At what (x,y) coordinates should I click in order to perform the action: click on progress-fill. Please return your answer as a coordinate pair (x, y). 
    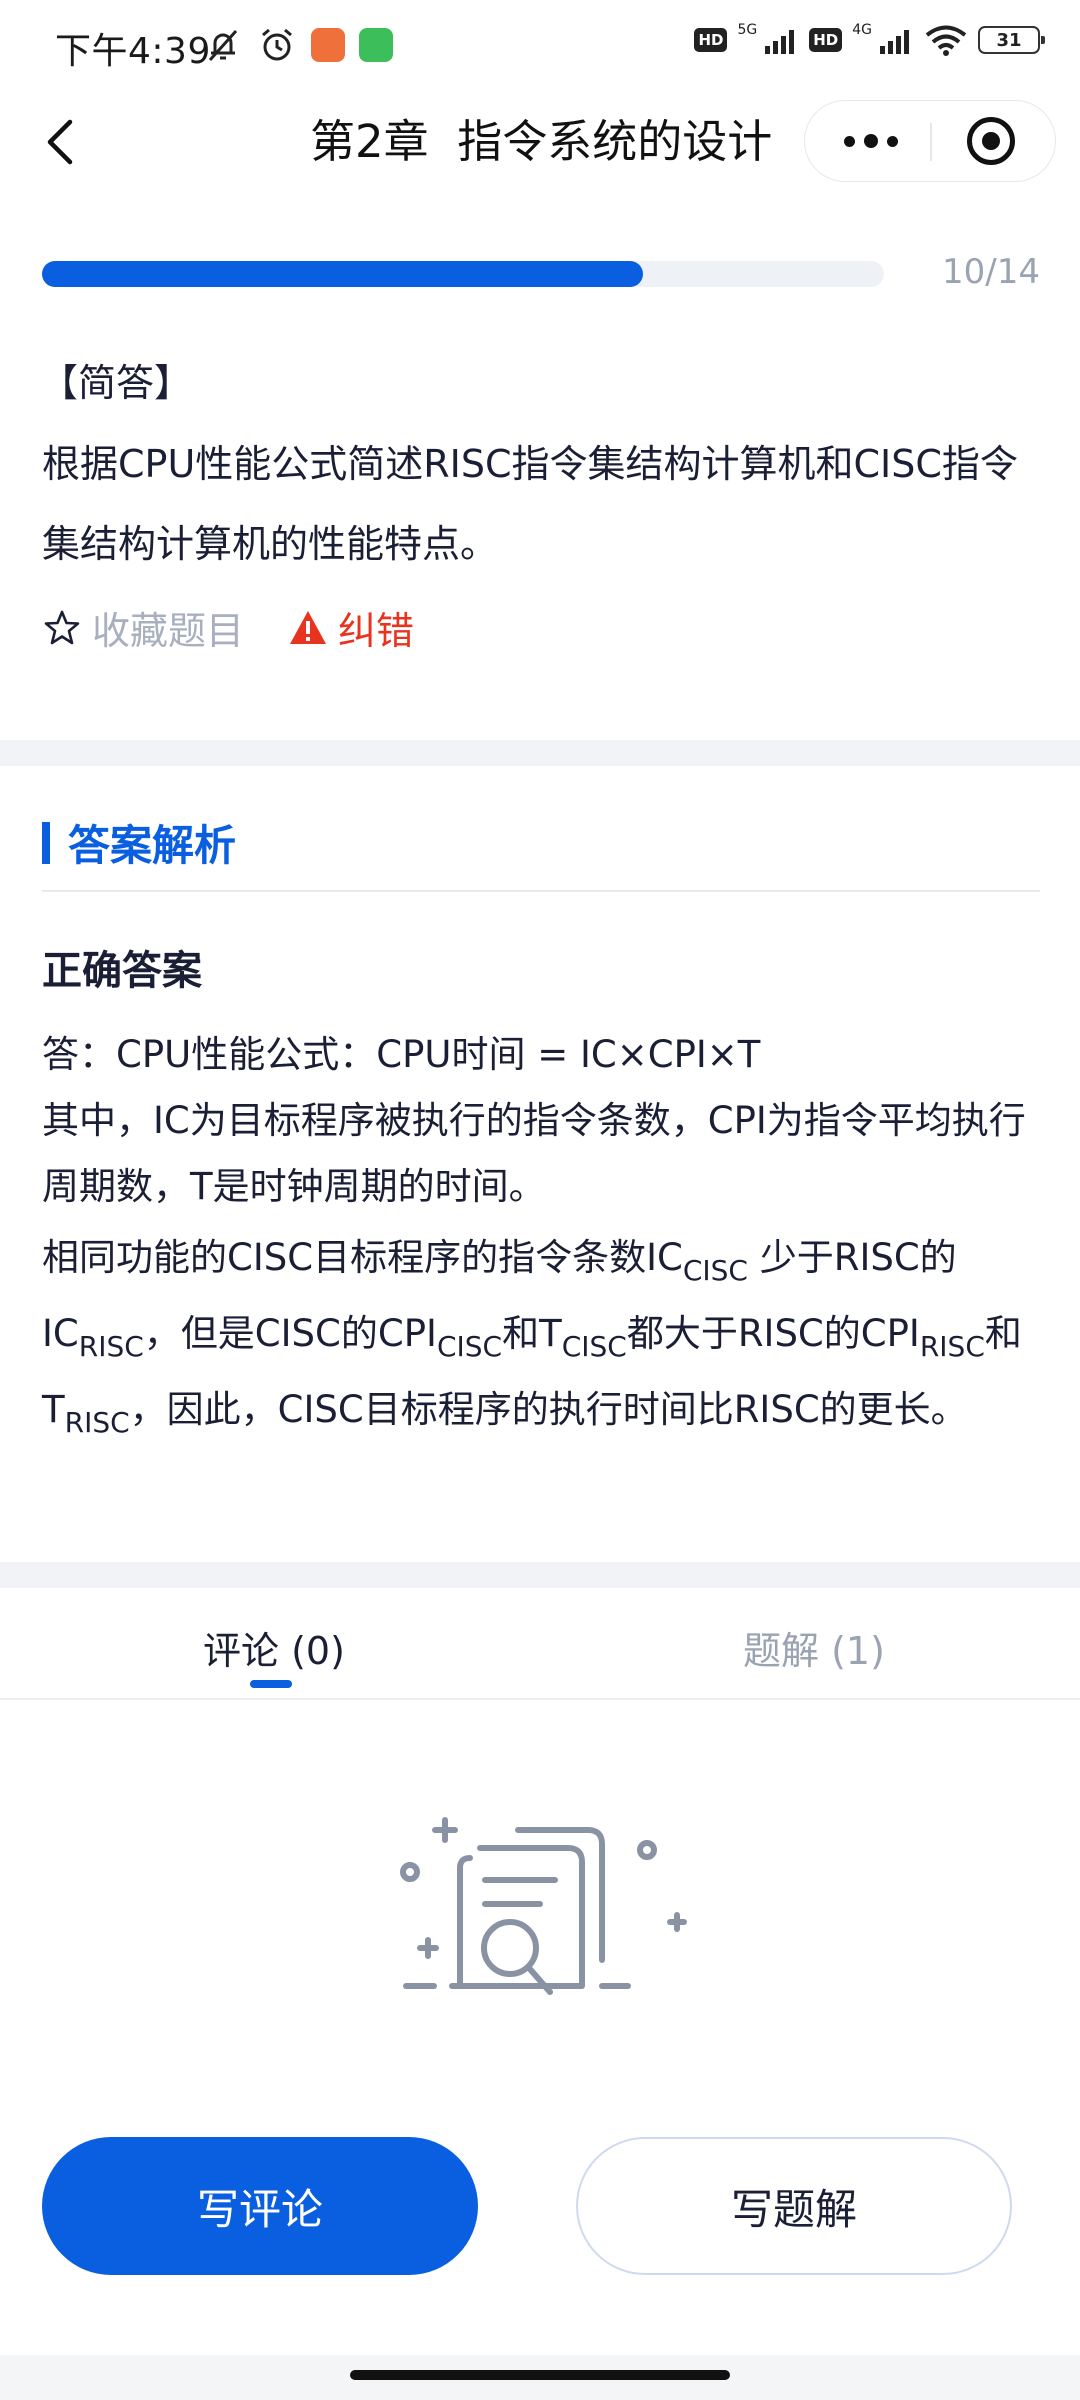
    Looking at the image, I should click on (343, 274).